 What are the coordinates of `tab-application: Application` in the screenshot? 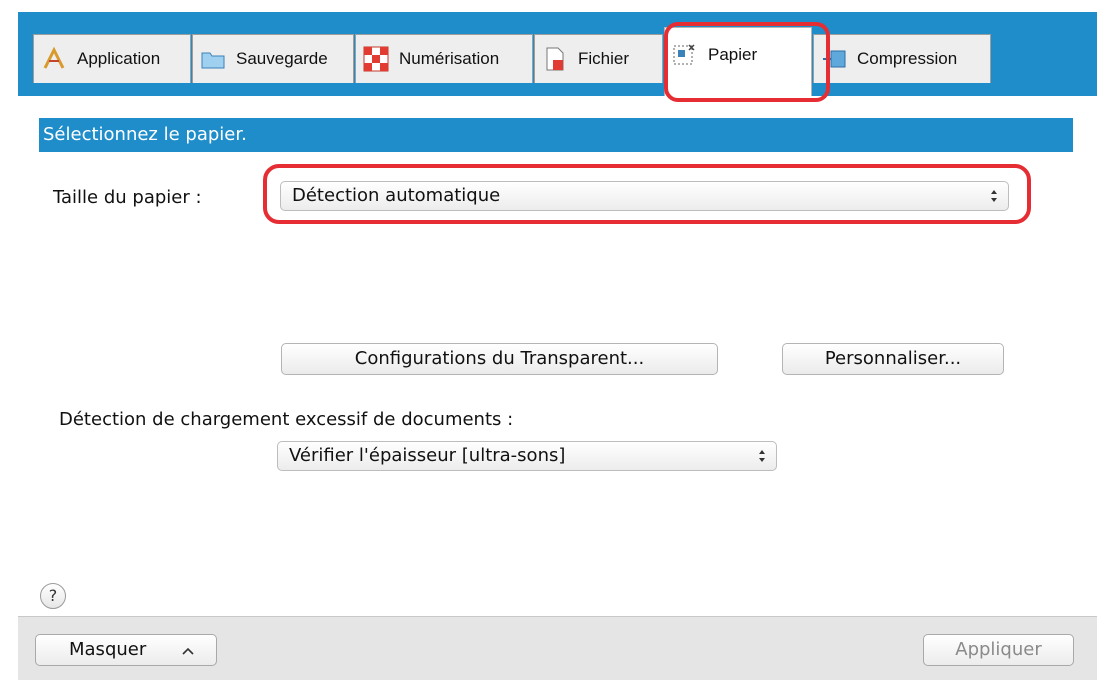 It's located at (112, 58).